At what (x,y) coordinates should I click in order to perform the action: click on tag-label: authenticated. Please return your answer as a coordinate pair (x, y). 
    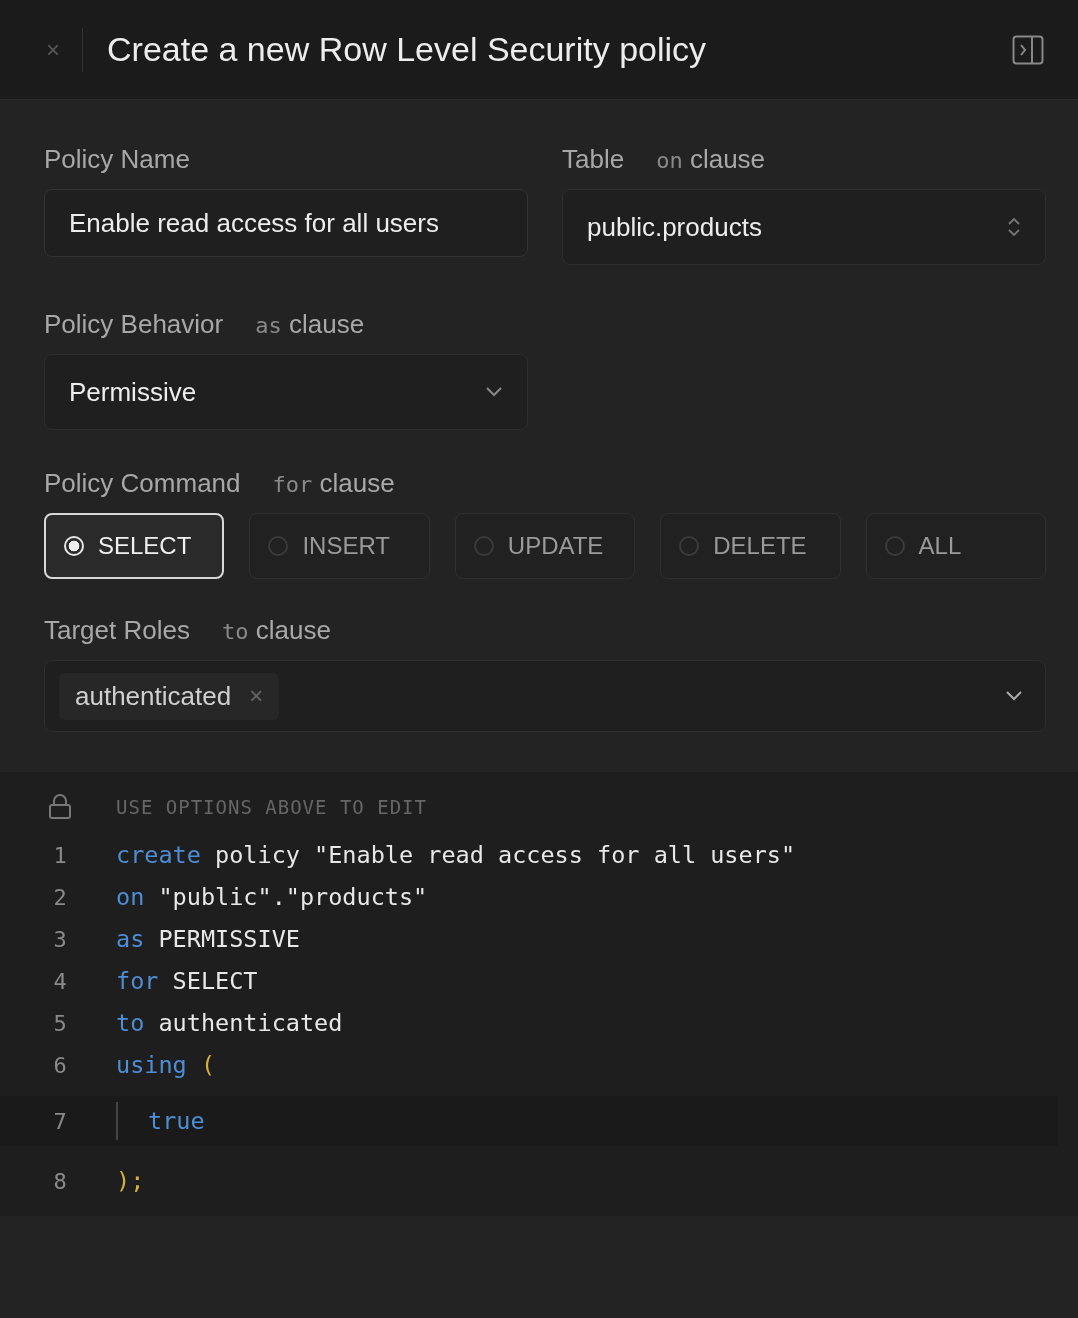
    Looking at the image, I should click on (153, 696).